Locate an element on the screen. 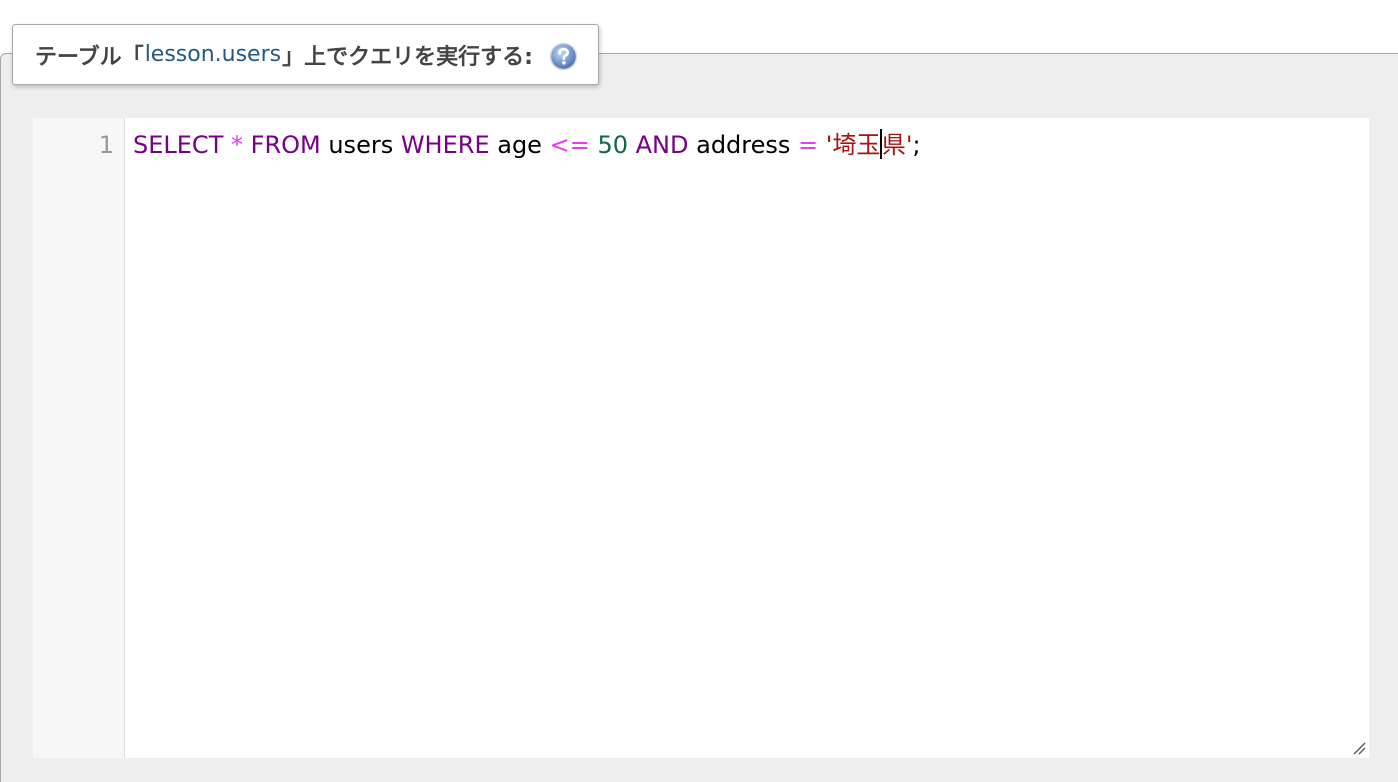 The width and height of the screenshot is (1398, 782). legend-prefix: テーブル「 is located at coordinates (89, 57).